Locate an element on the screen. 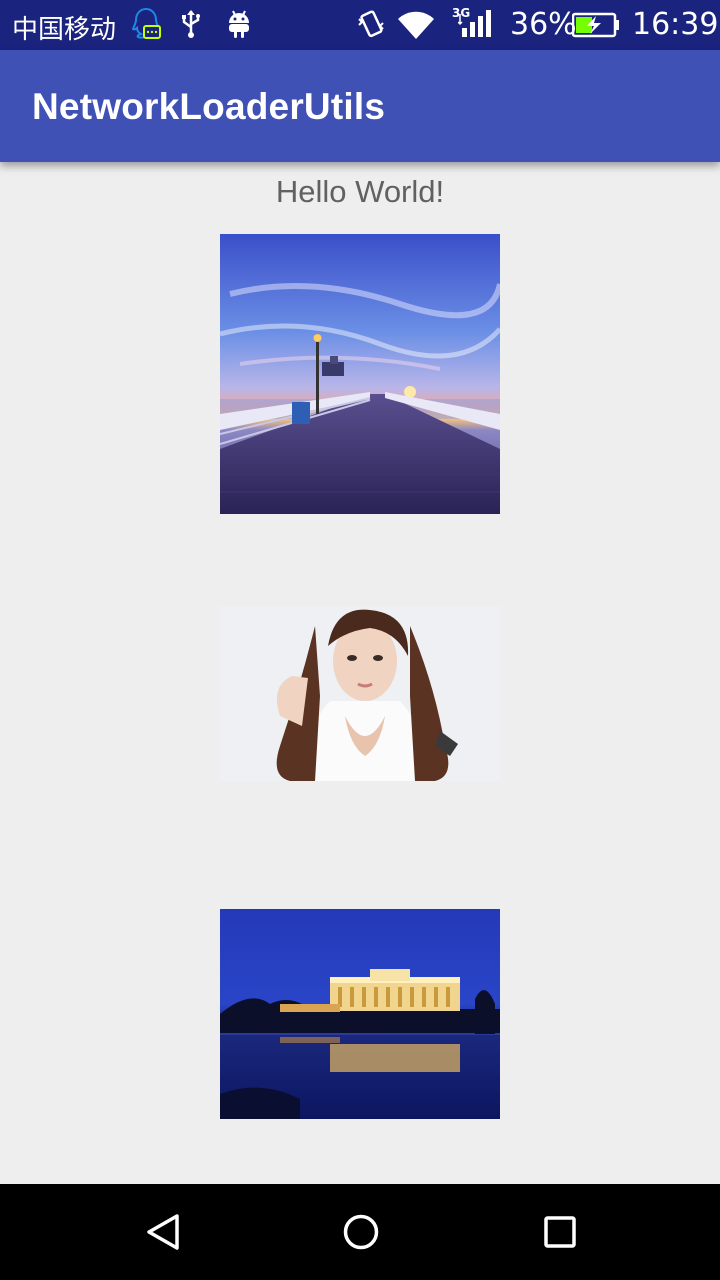 The image size is (720, 1280). wifi-icon is located at coordinates (416, 28).